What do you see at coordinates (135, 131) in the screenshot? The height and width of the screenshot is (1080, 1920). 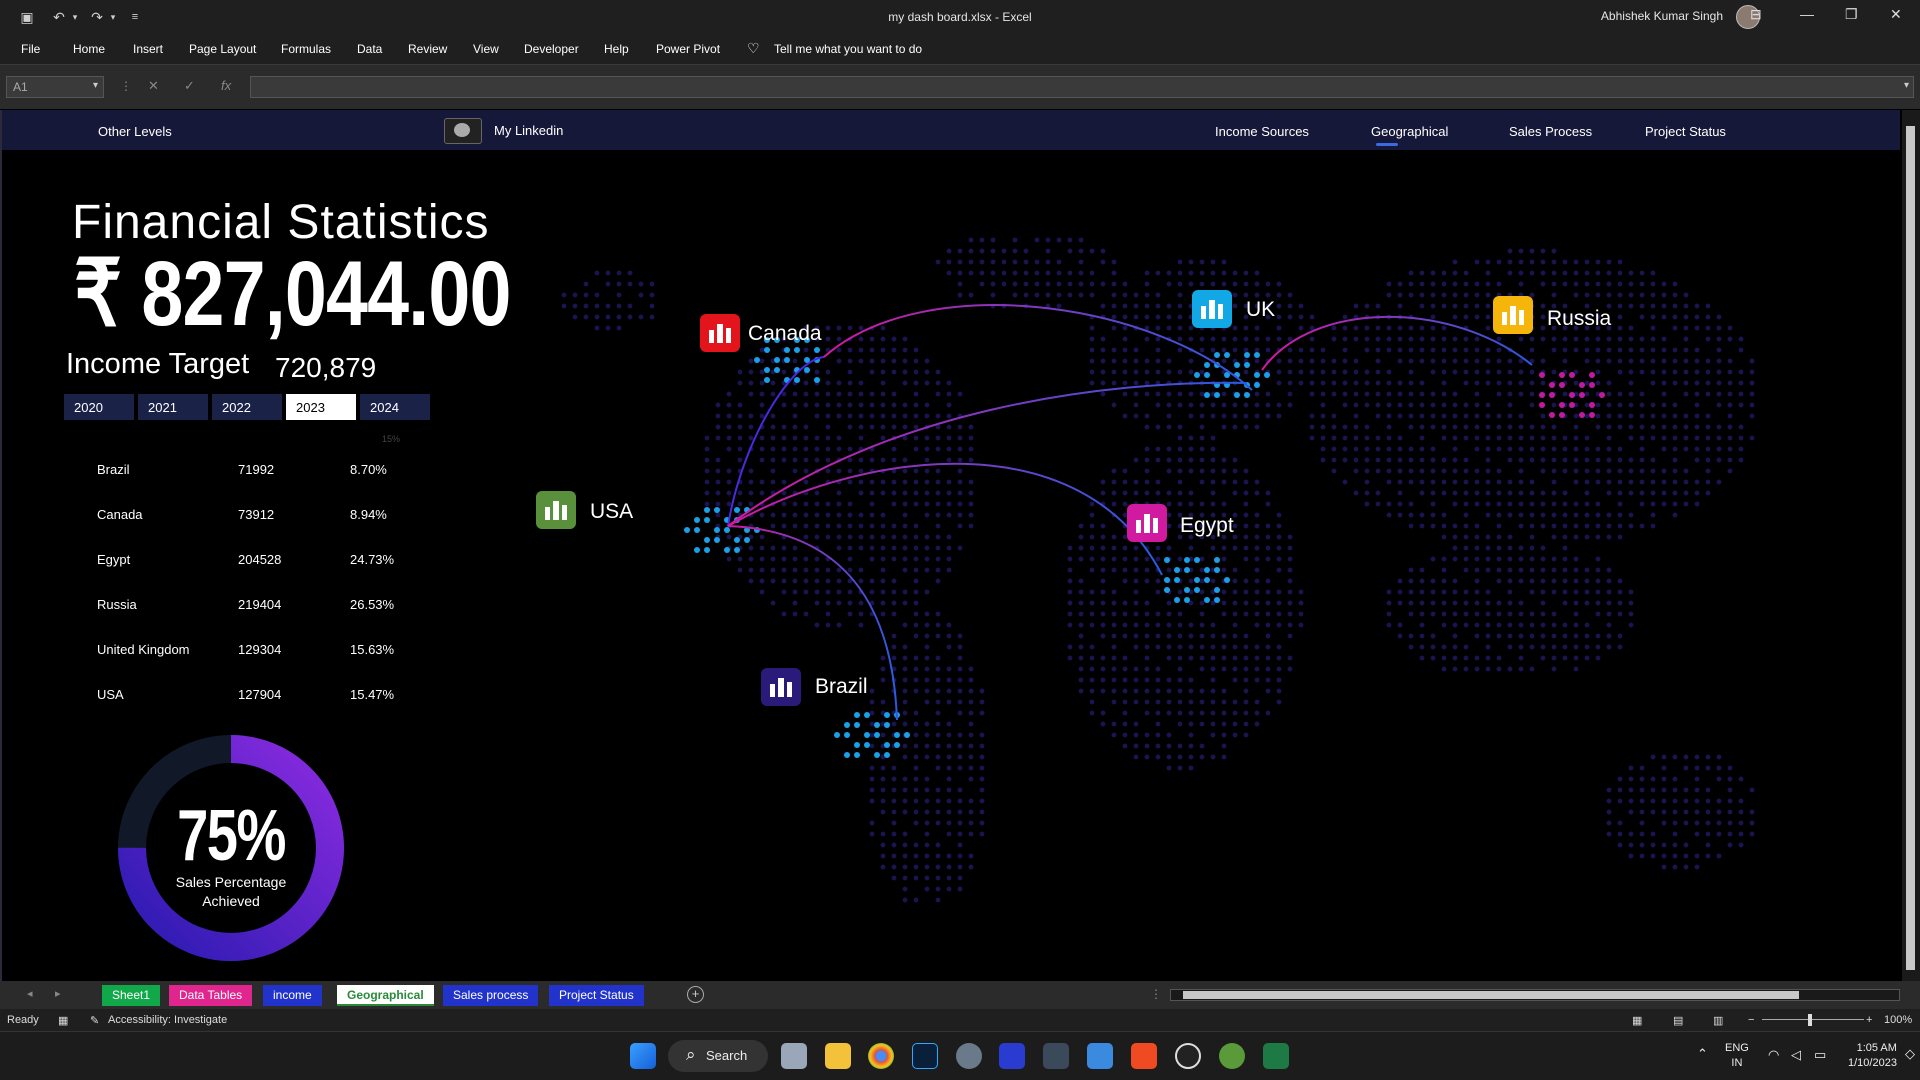 I see `nav-other-levels: Other Levels` at bounding box center [135, 131].